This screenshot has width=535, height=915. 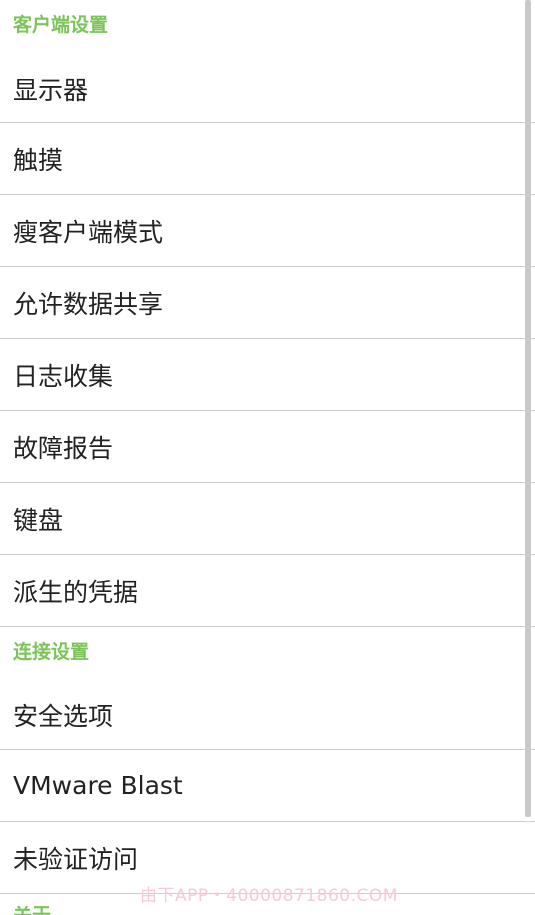 I want to click on settings-item-label: 日志收集, so click(x=63, y=376).